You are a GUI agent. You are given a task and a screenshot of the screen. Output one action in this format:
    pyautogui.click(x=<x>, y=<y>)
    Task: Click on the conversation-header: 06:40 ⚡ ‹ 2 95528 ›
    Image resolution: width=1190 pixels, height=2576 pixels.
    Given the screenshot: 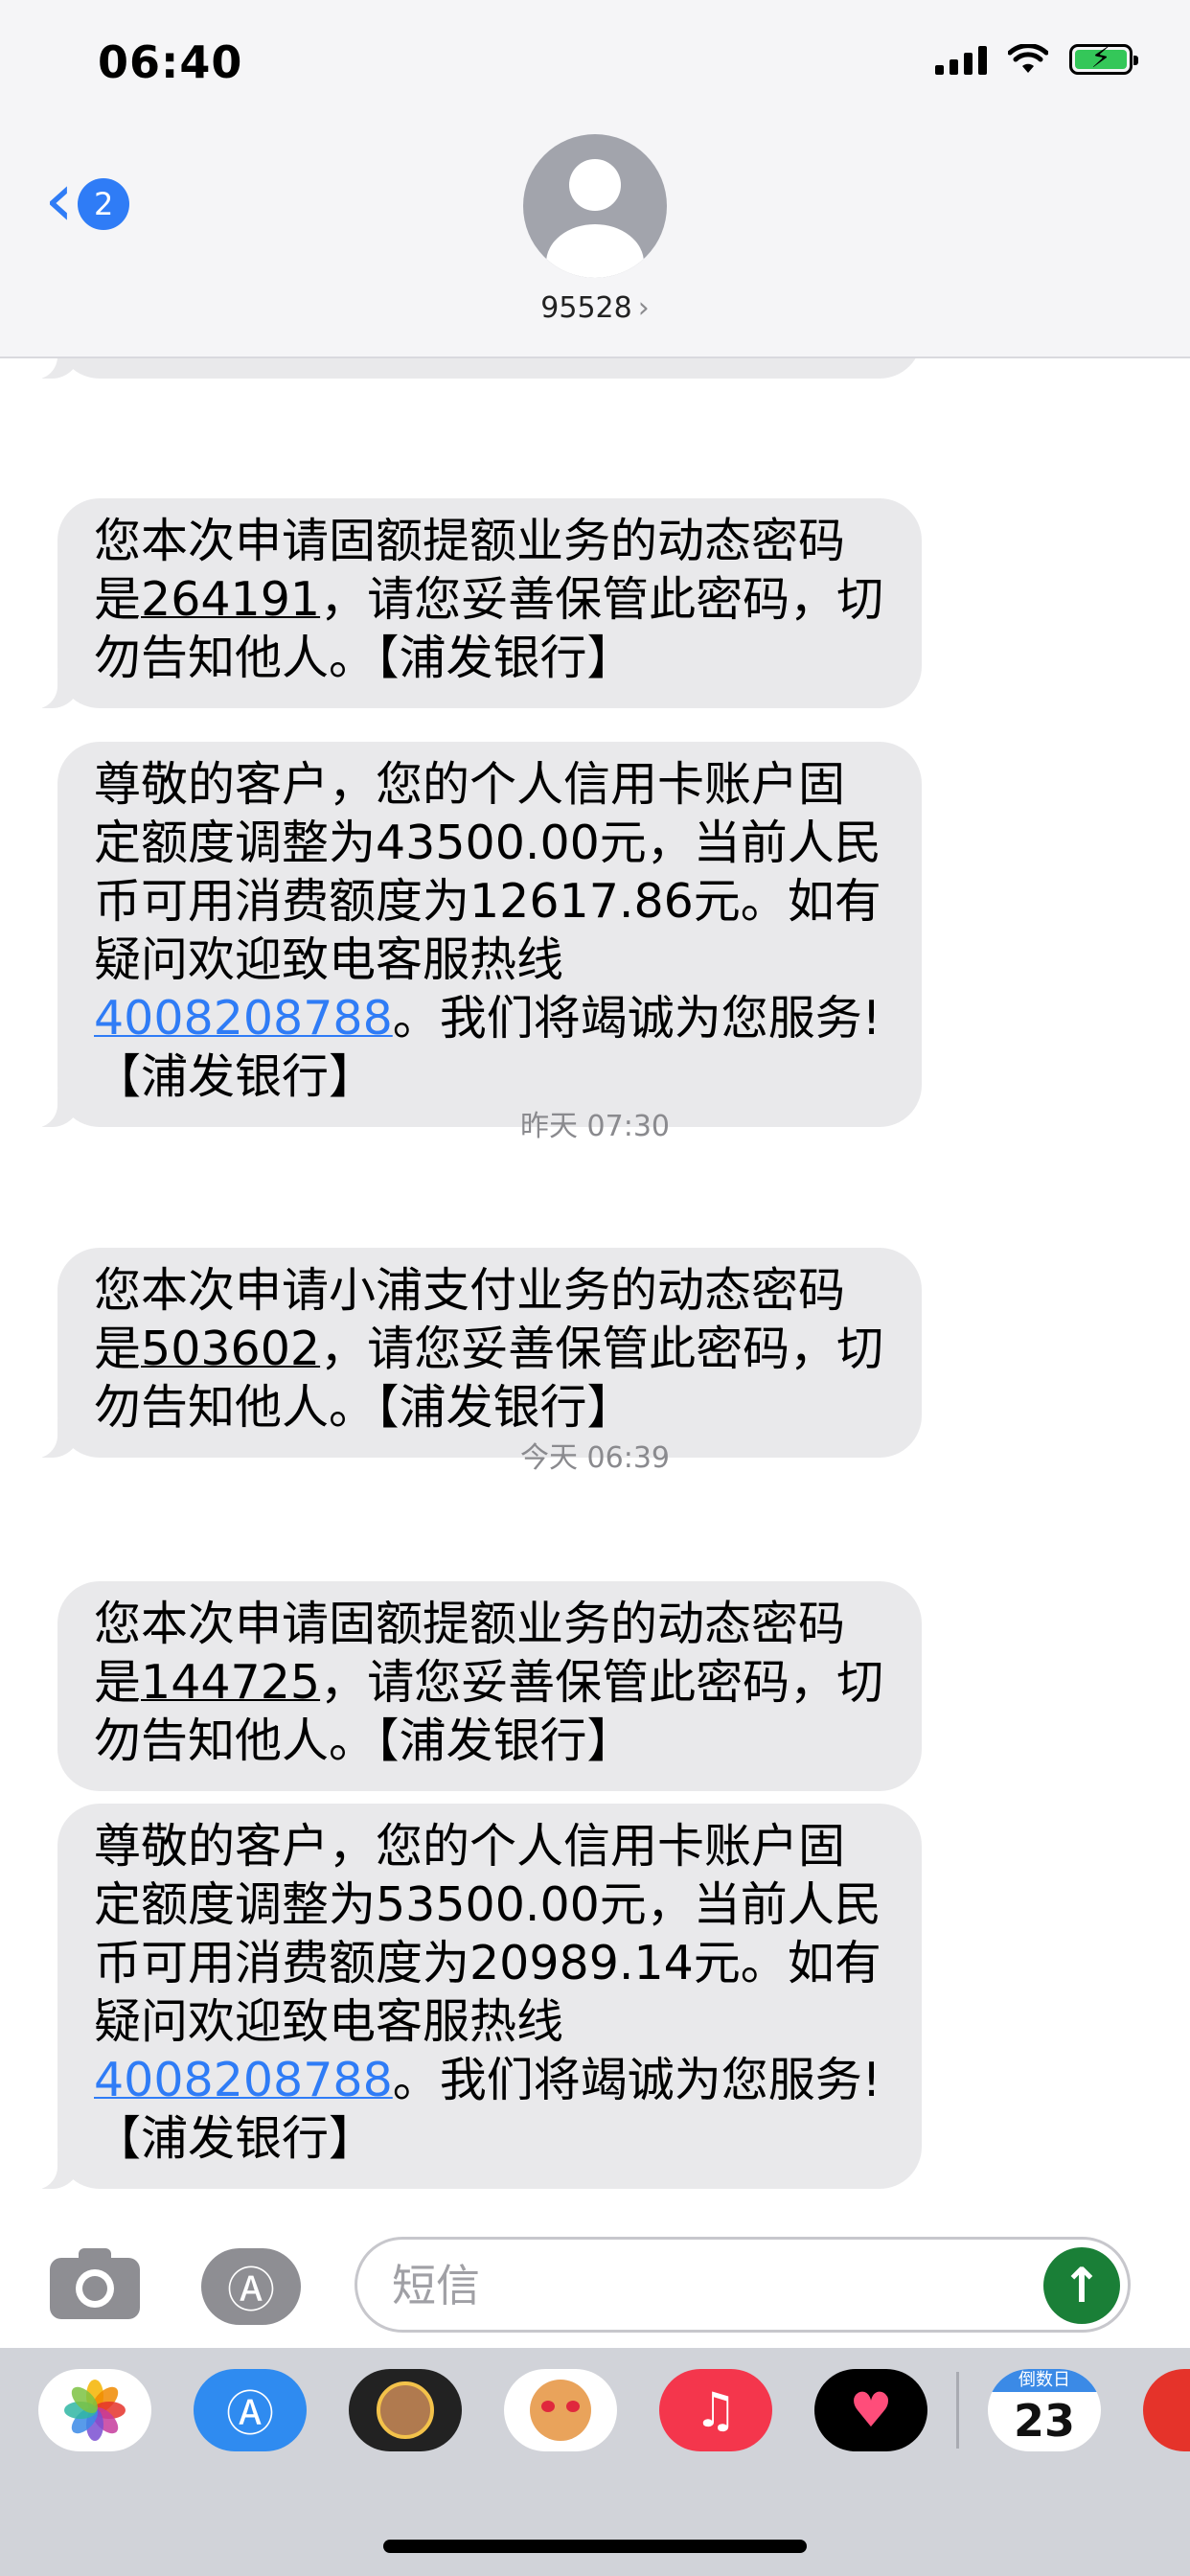 What is the action you would take?
    pyautogui.click(x=595, y=179)
    